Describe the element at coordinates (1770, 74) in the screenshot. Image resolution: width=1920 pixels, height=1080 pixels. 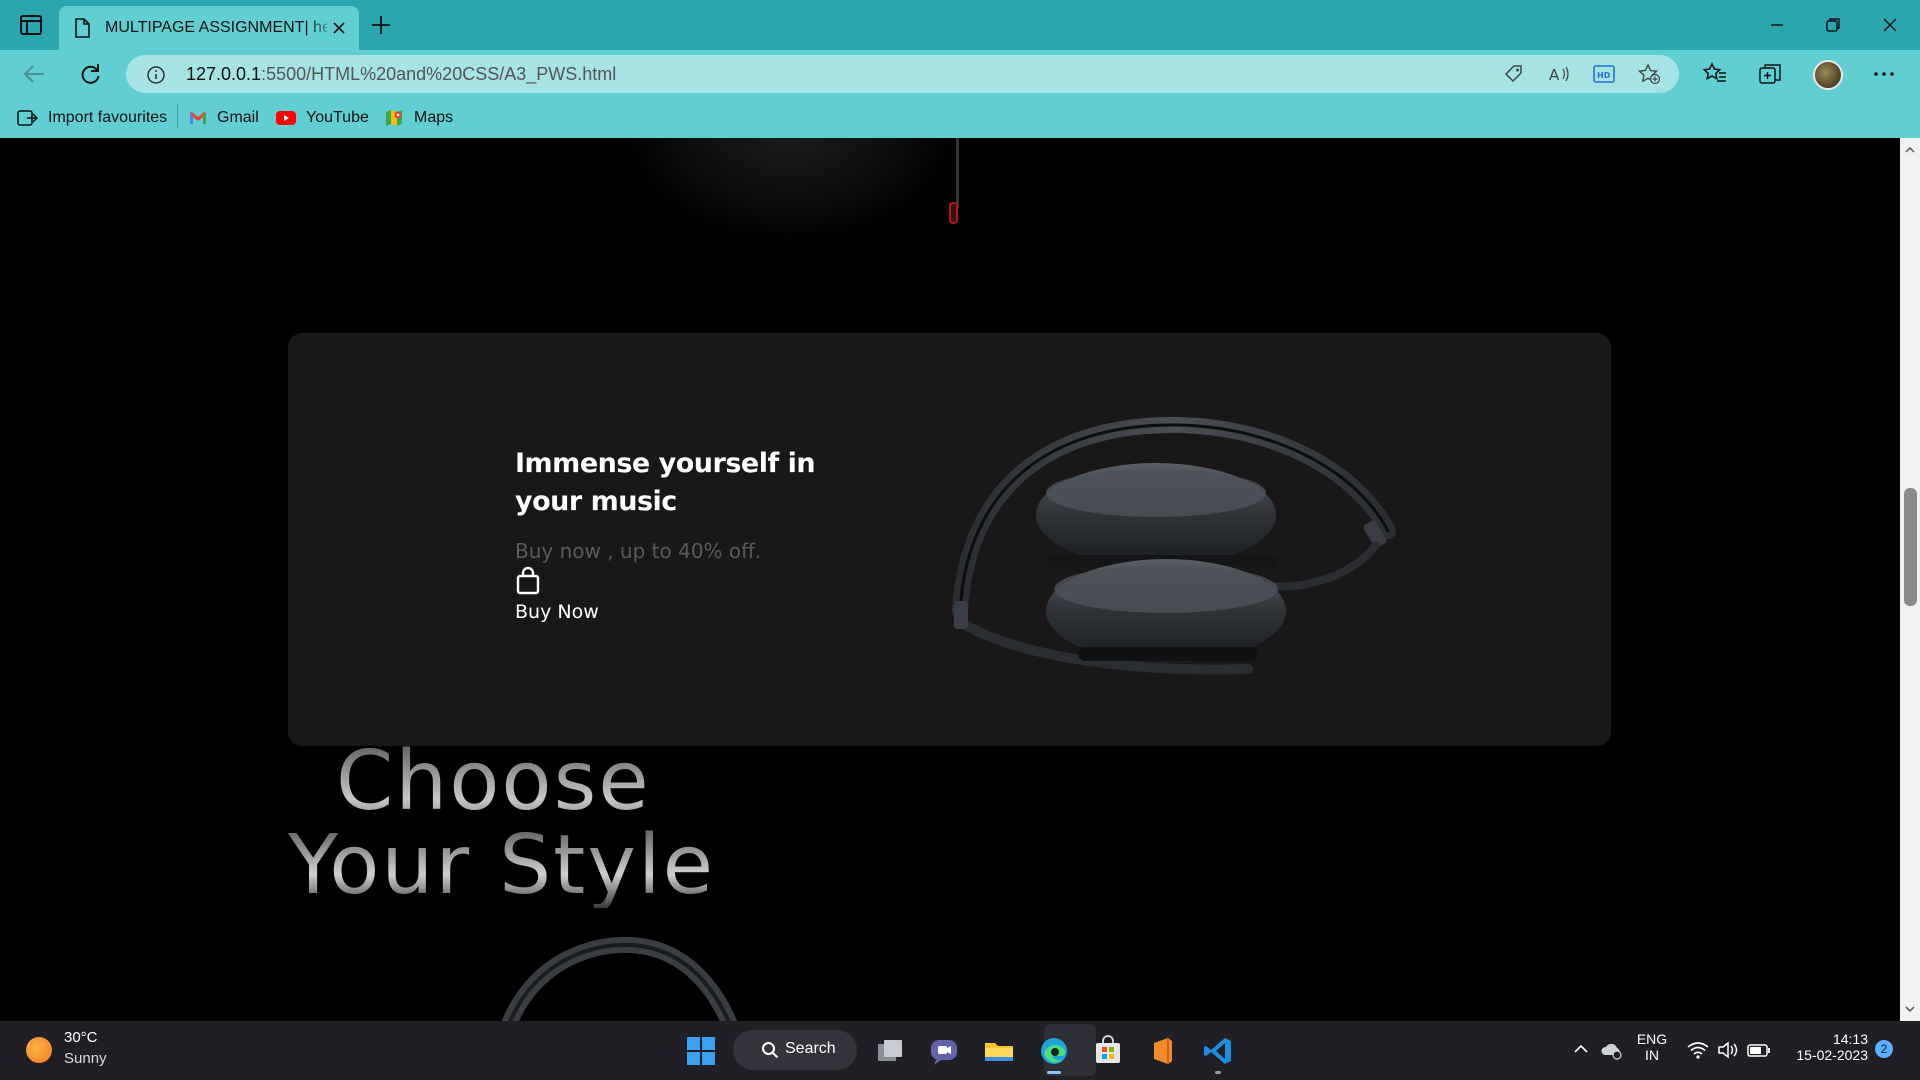
I see `collections-icon` at that location.